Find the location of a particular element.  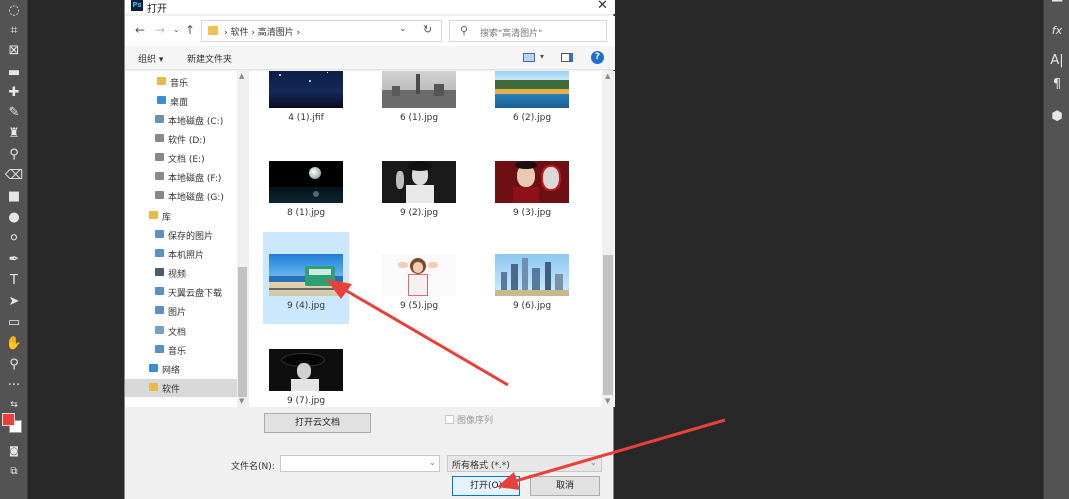

frame-tool-icon: ⊠ is located at coordinates (14, 51).